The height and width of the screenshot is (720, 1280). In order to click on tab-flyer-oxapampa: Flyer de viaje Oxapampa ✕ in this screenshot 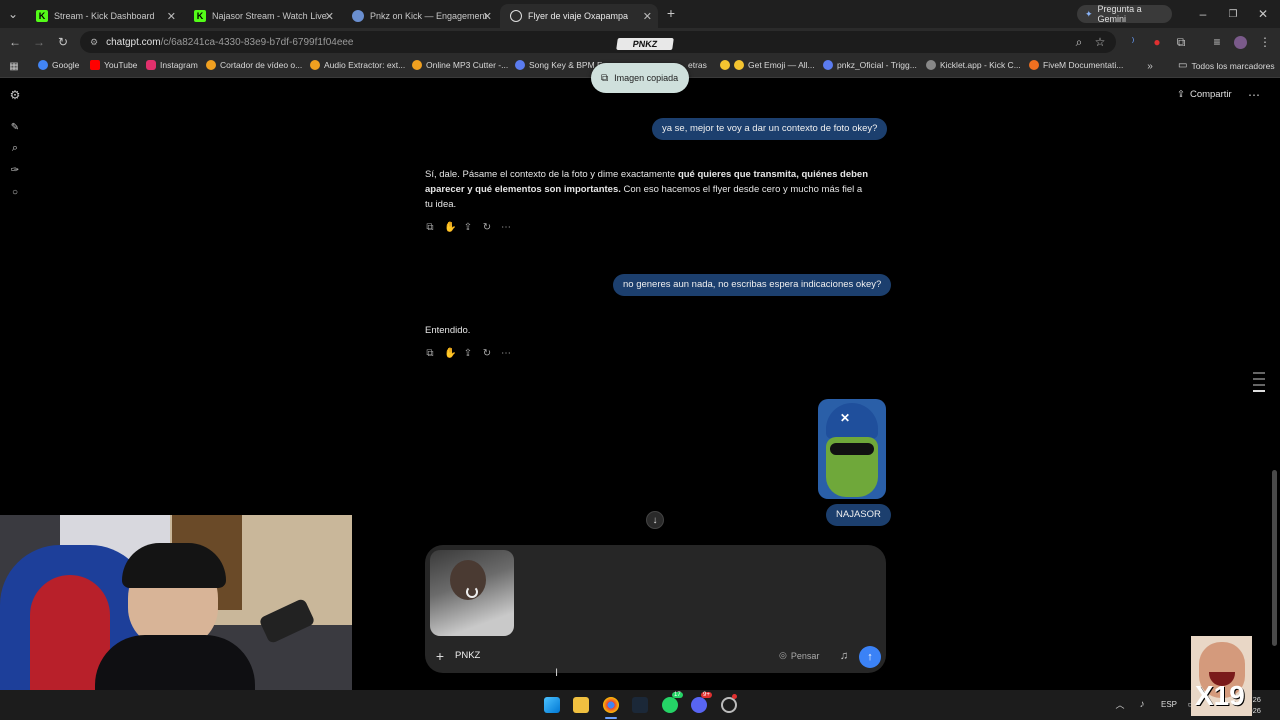, I will do `click(579, 16)`.